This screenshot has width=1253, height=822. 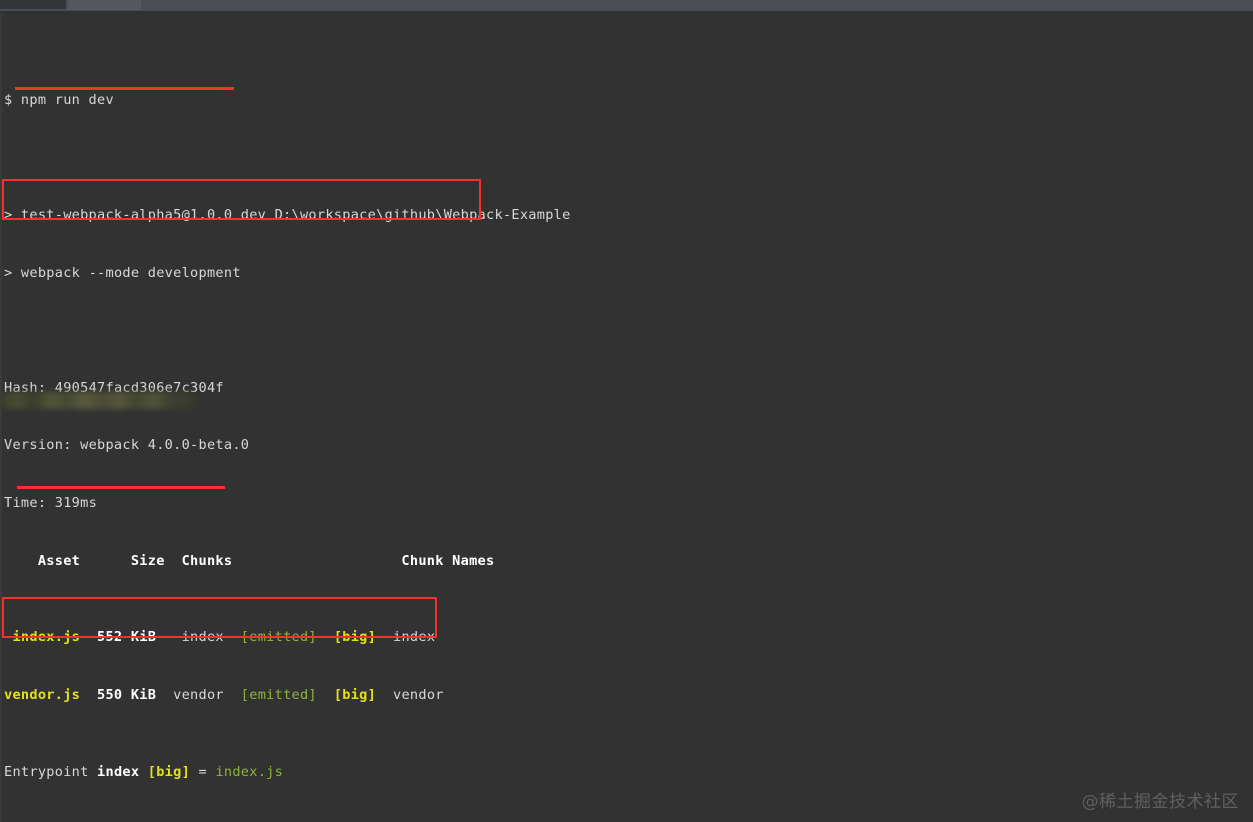 I want to click on asset-chunk-names: index, so click(x=406, y=637).